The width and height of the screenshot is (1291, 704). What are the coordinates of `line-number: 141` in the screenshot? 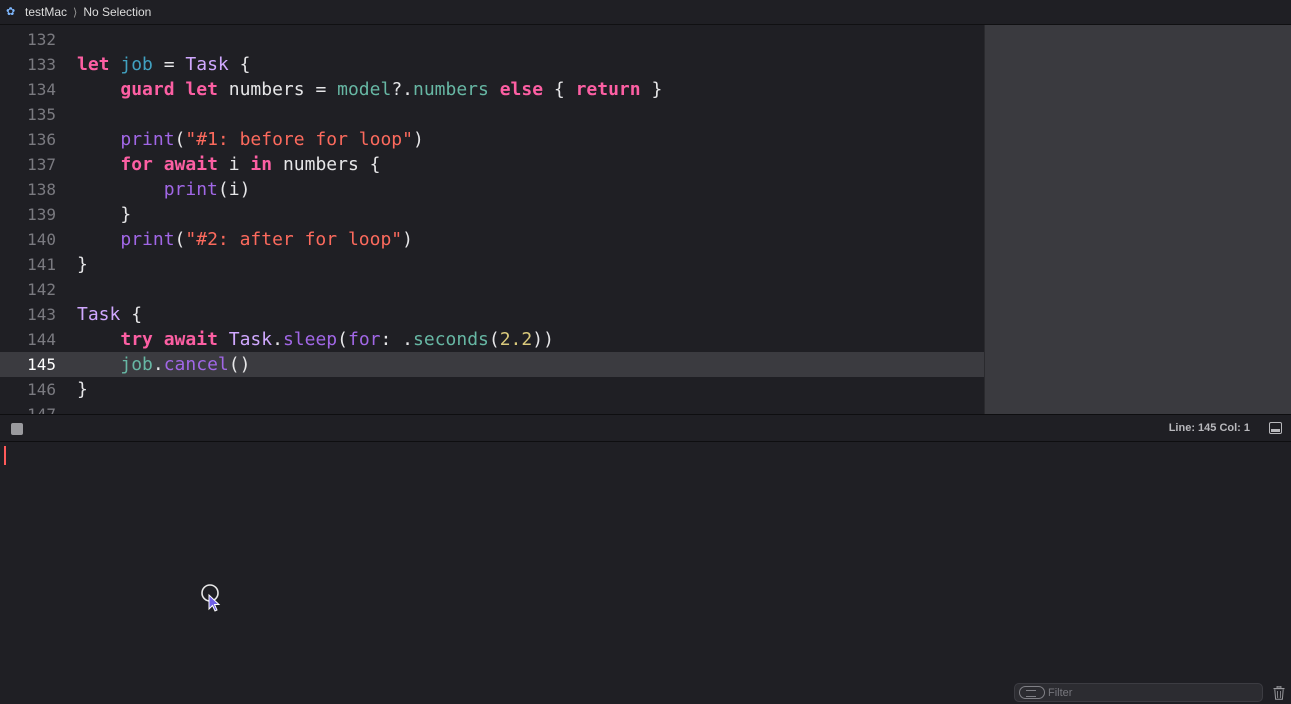 It's located at (41, 264).